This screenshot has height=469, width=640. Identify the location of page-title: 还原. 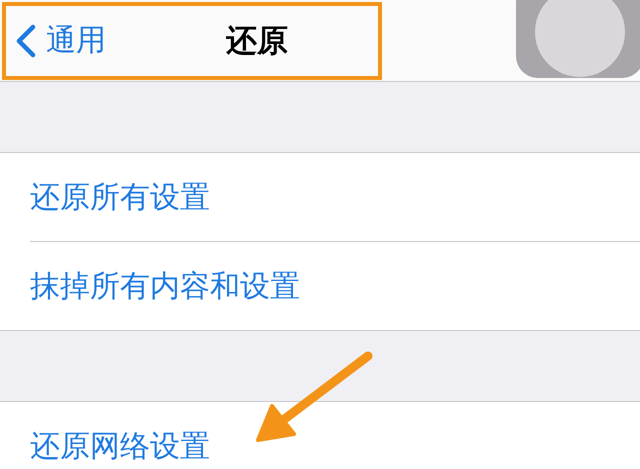
(257, 41).